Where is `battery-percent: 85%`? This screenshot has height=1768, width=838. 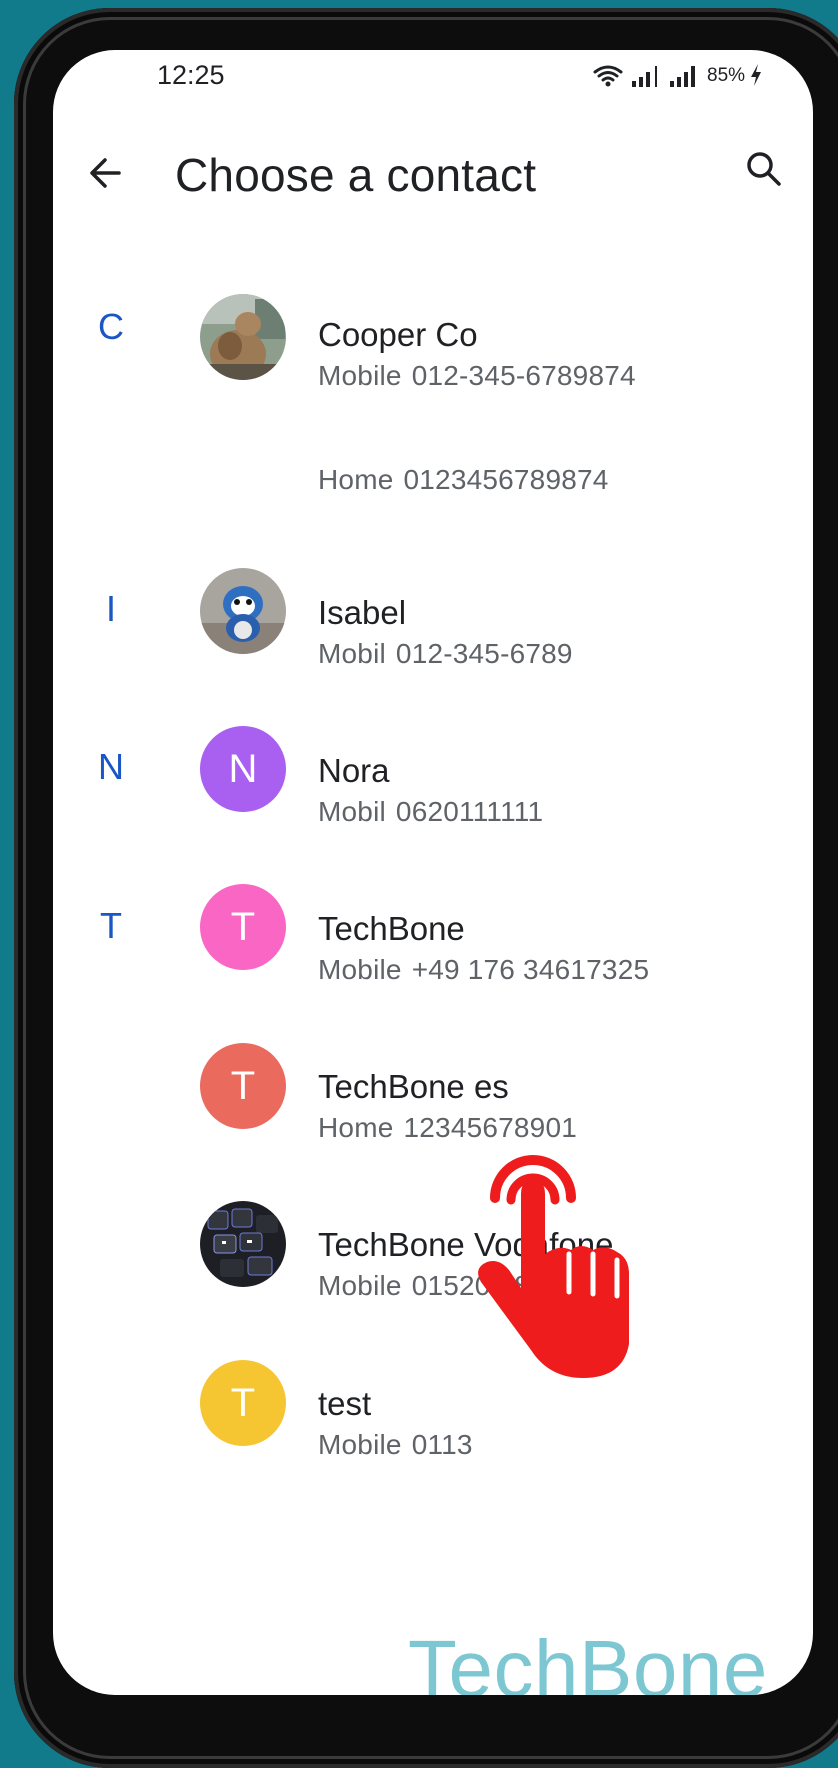 battery-percent: 85% is located at coordinates (726, 75).